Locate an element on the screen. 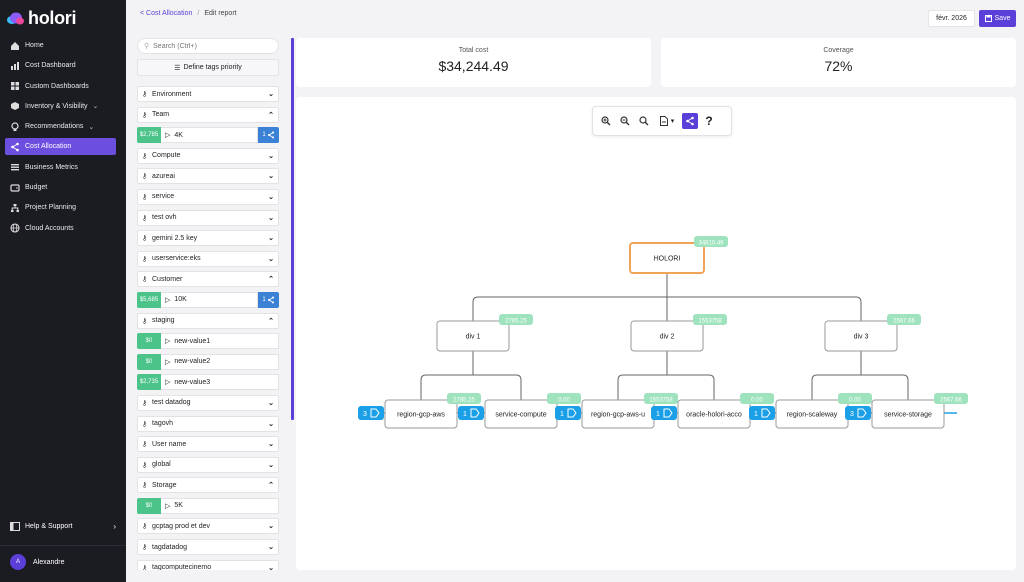 The width and height of the screenshot is (1024, 582). tag-value: ▷ new-value1 is located at coordinates (220, 341).